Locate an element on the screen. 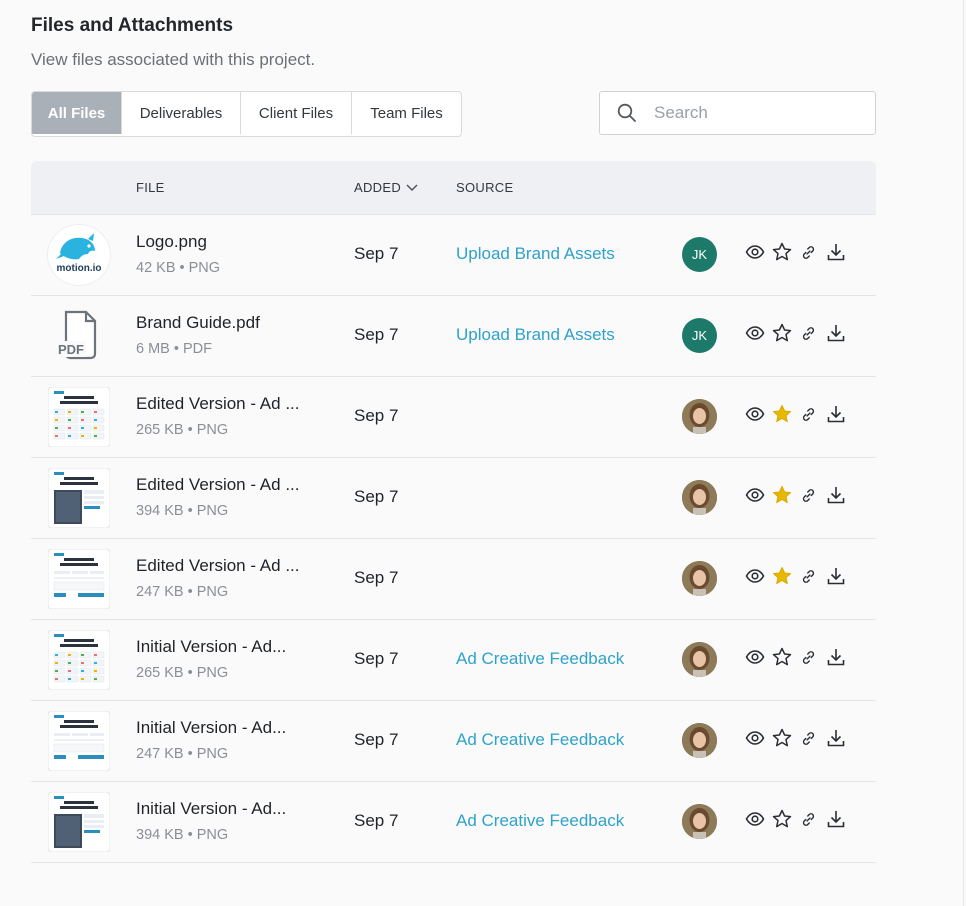 The width and height of the screenshot is (966, 906). file-thumbnail: motion.io is located at coordinates (79, 255).